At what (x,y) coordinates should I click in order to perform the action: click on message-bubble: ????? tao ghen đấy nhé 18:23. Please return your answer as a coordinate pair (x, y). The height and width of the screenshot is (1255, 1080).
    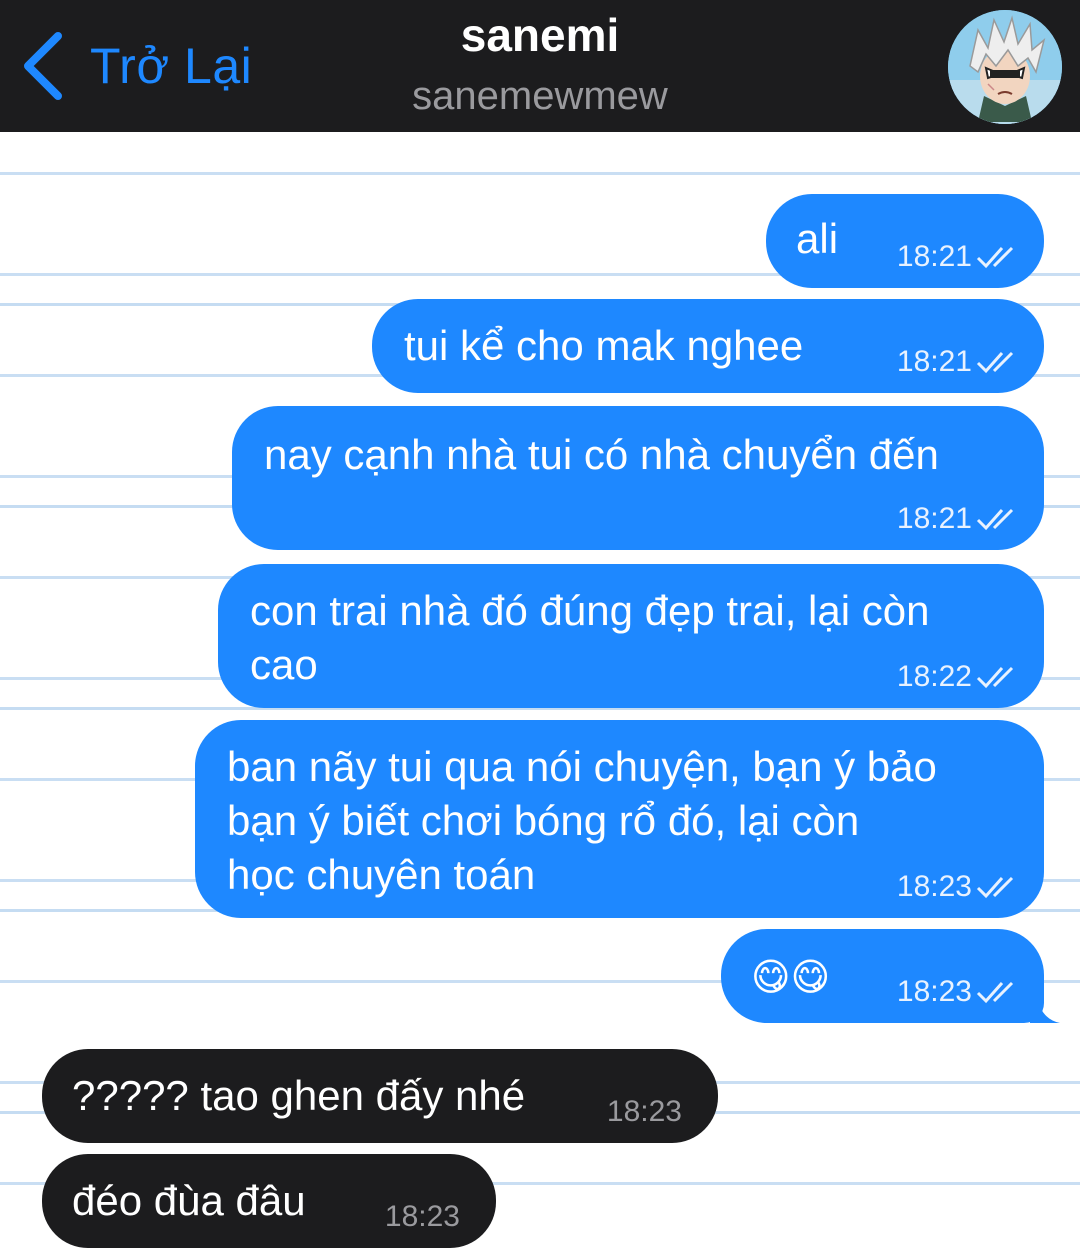
    Looking at the image, I should click on (380, 1096).